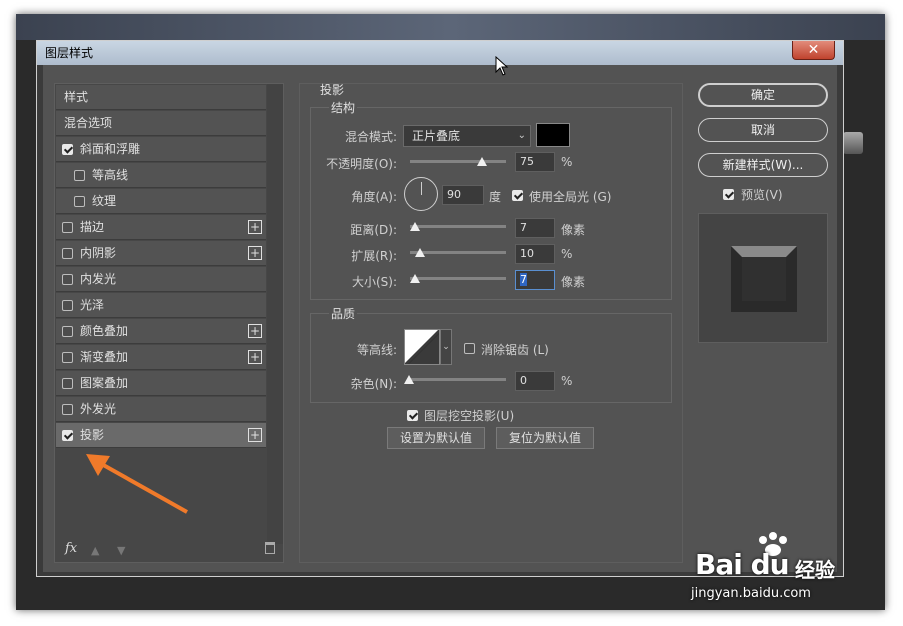 The width and height of the screenshot is (903, 626). What do you see at coordinates (110, 175) in the screenshot?
I see `style-item-label: 等高线` at bounding box center [110, 175].